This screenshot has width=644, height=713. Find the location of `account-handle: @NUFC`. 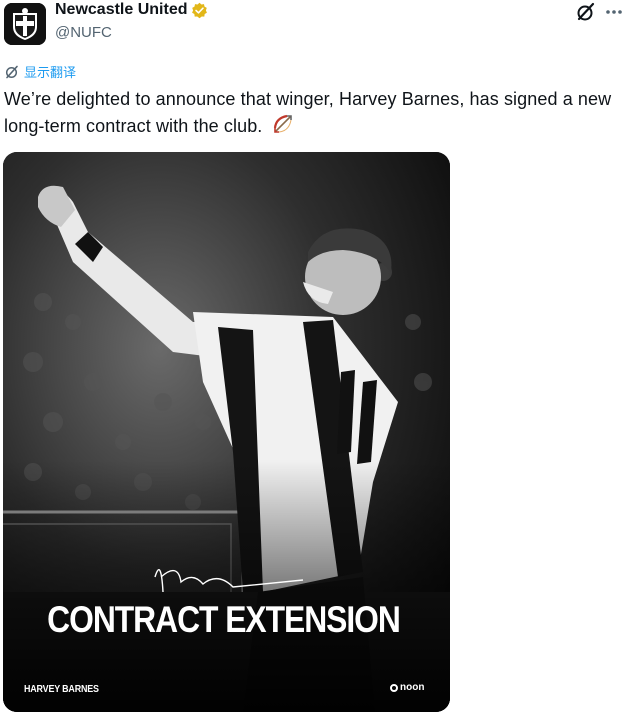

account-handle: @NUFC is located at coordinates (83, 33).